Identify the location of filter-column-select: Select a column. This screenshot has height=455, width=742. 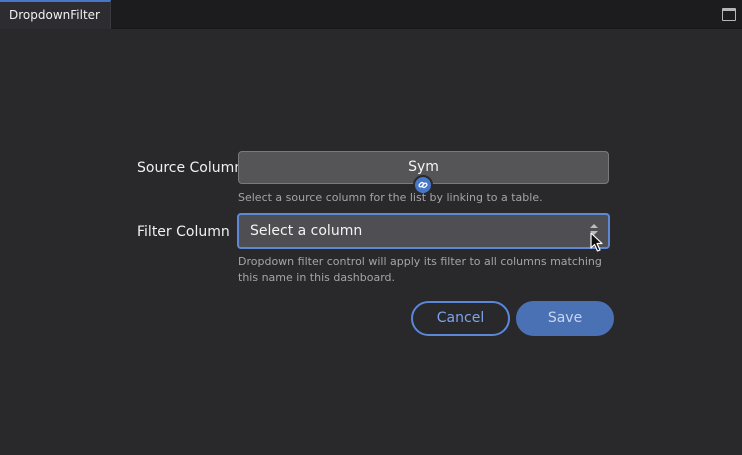
(423, 231).